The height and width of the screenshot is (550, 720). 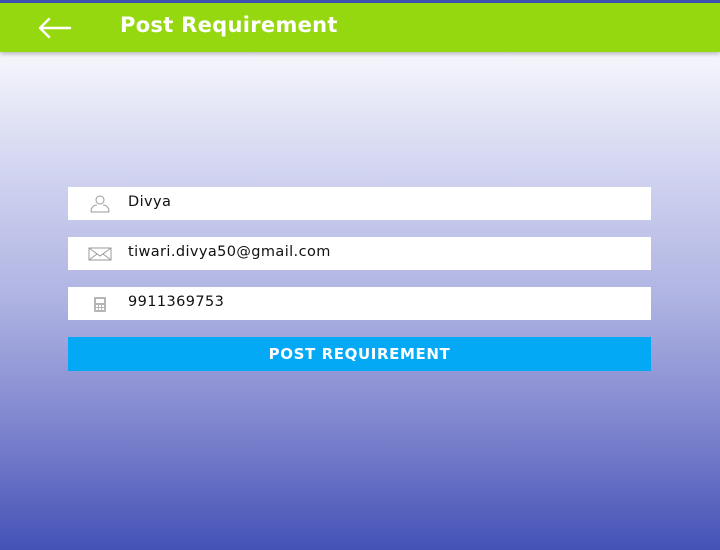 I want to click on envelope-icon, so click(x=100, y=254).